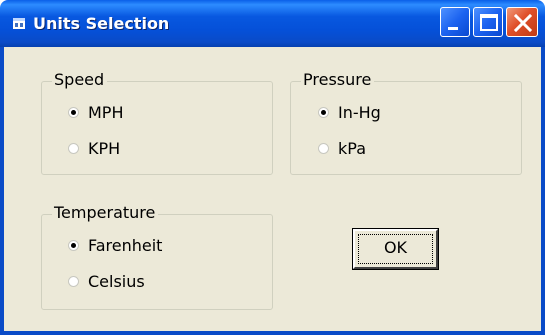 Image resolution: width=545 pixels, height=335 pixels. Describe the element at coordinates (104, 148) in the screenshot. I see `radio-kph-label: KPH` at that location.